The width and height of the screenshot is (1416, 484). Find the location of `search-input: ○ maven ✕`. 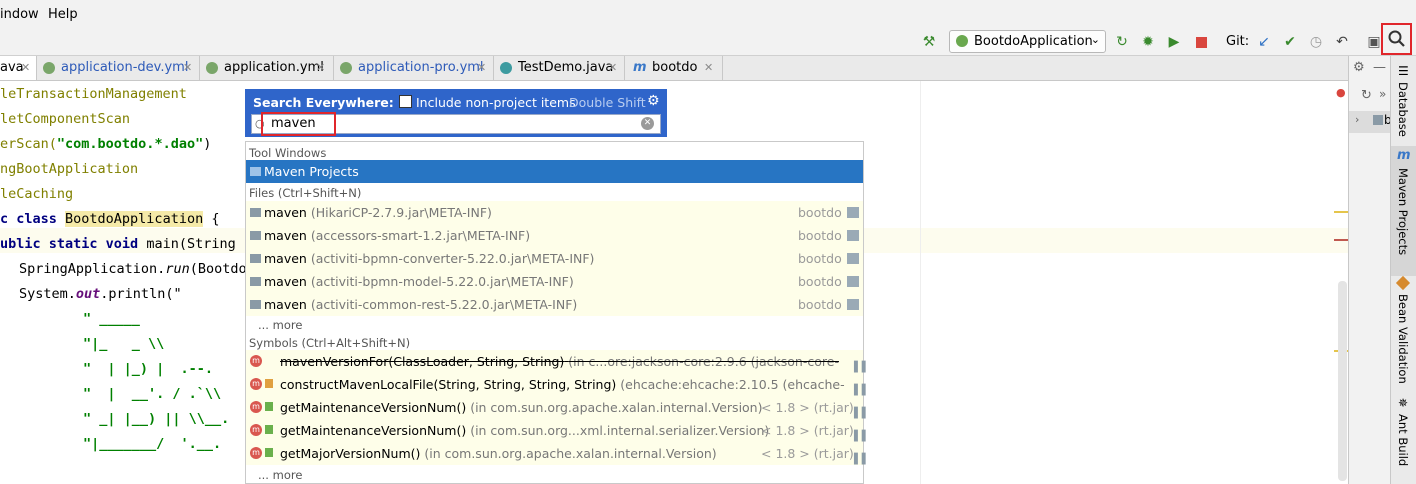

search-input: ○ maven ✕ is located at coordinates (456, 124).